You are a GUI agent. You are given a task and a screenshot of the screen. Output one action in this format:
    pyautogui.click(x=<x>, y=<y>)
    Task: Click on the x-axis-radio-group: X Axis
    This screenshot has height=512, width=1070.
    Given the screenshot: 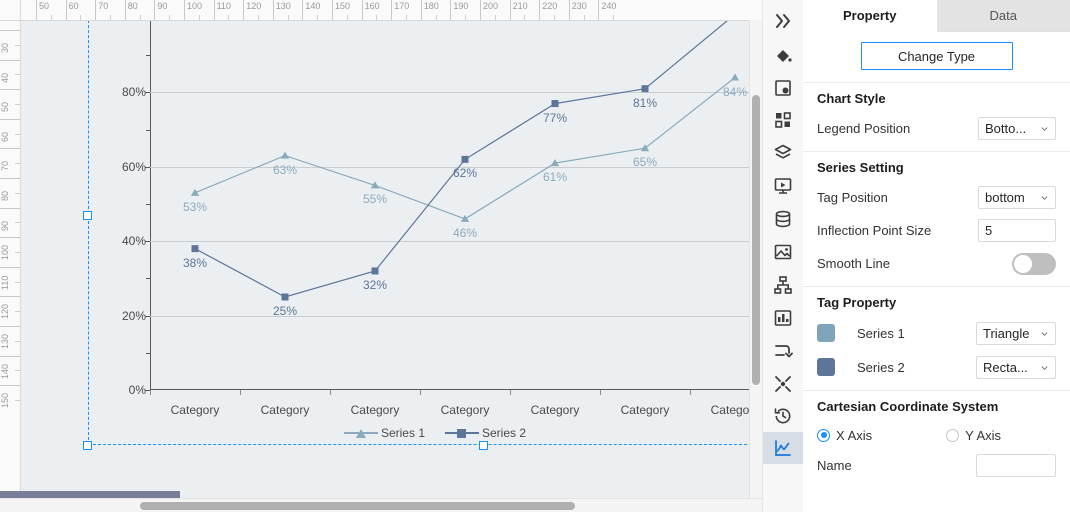 What is the action you would take?
    pyautogui.click(x=844, y=435)
    